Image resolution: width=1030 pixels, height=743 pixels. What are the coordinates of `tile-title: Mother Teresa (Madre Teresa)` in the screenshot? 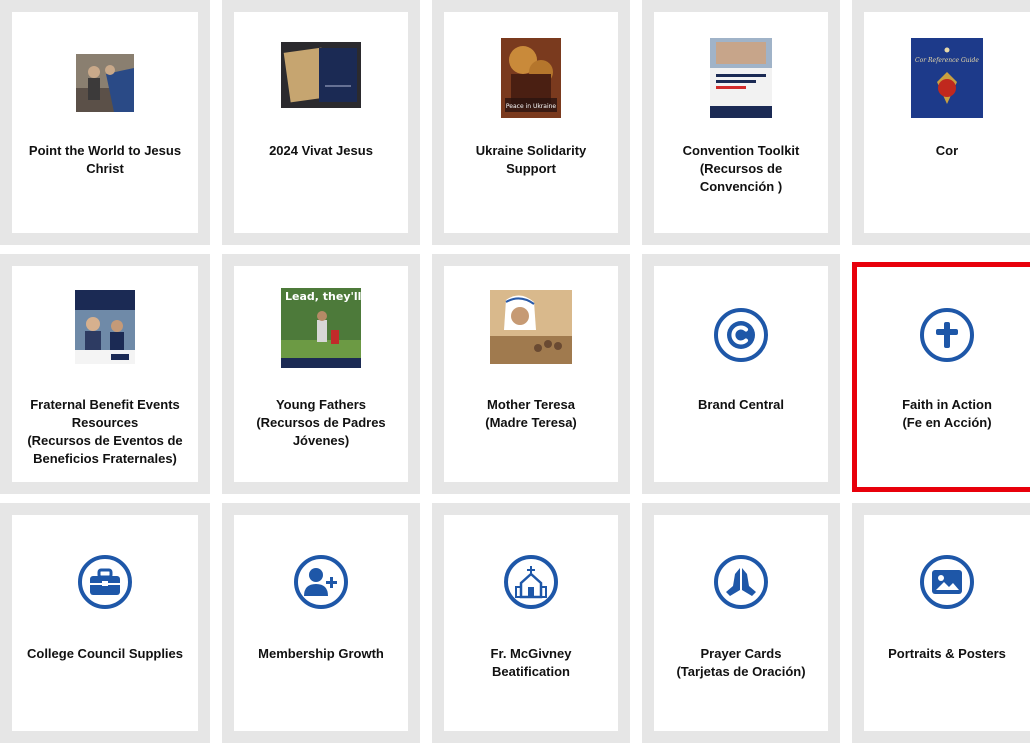 It's located at (531, 414).